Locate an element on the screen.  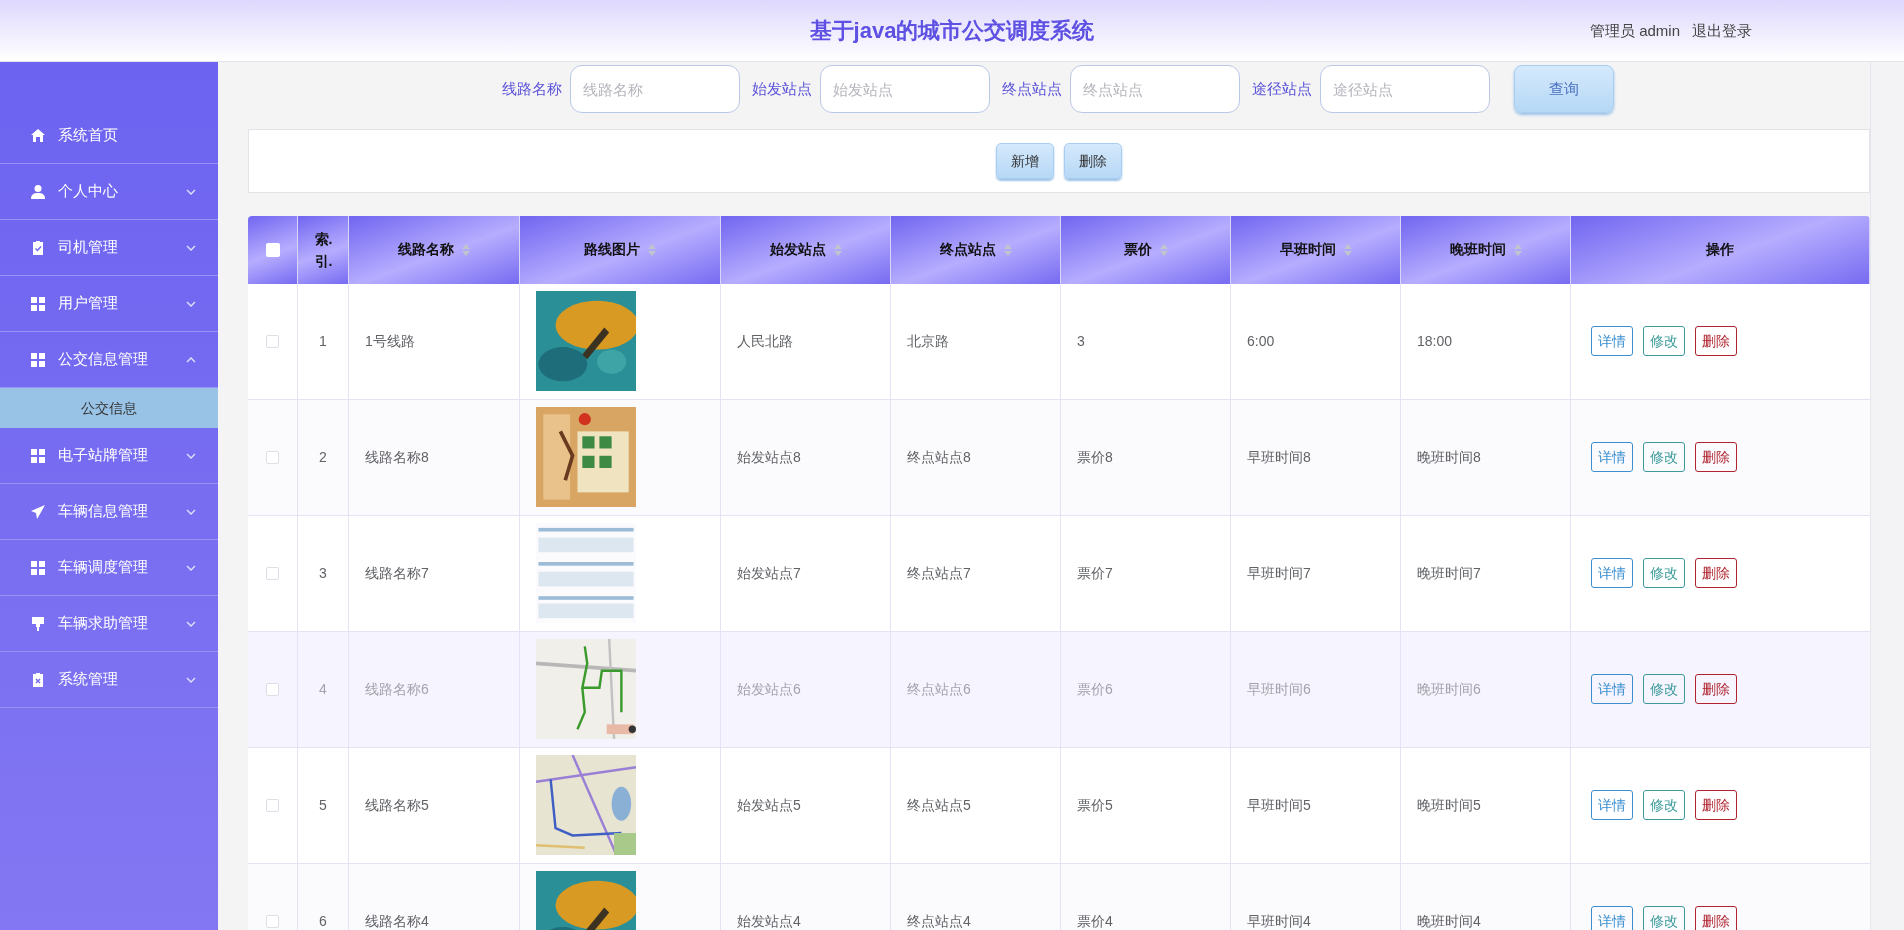
table-cell-text: 人民北路 is located at coordinates (765, 341).